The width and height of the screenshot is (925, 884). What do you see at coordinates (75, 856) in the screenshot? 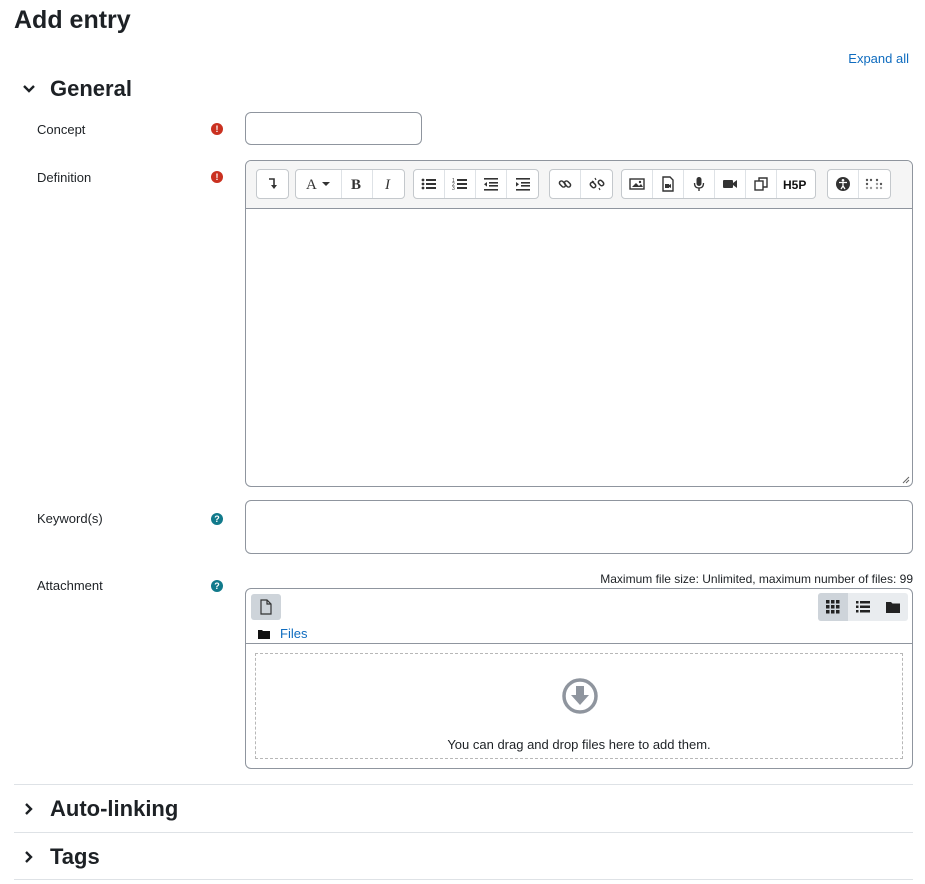
I see `section-tags-title: Tags` at bounding box center [75, 856].